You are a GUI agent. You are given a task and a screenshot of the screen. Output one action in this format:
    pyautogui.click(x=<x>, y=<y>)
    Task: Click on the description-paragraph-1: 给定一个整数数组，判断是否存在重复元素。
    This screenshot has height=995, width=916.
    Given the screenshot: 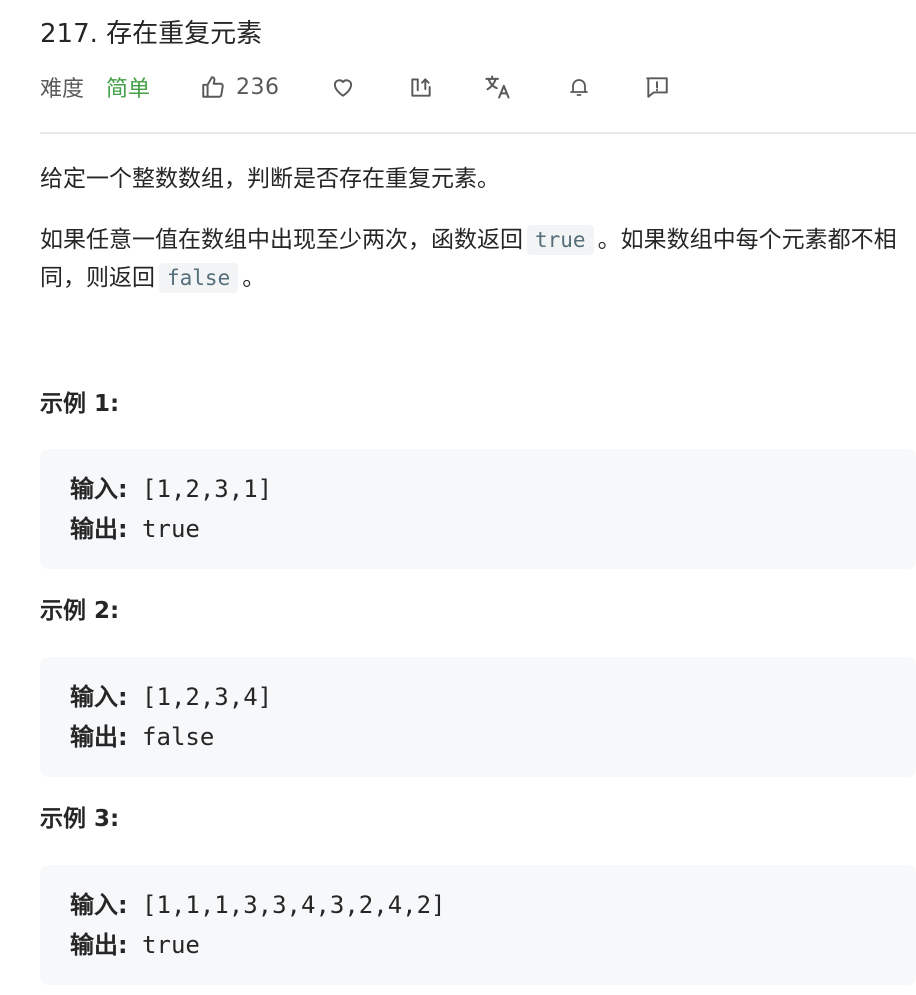 What is the action you would take?
    pyautogui.click(x=270, y=179)
    